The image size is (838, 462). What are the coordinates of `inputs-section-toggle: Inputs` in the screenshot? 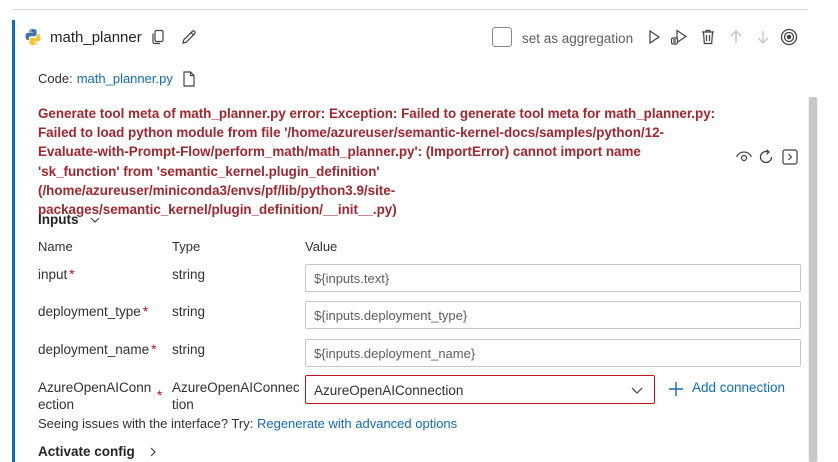 It's located at (70, 219).